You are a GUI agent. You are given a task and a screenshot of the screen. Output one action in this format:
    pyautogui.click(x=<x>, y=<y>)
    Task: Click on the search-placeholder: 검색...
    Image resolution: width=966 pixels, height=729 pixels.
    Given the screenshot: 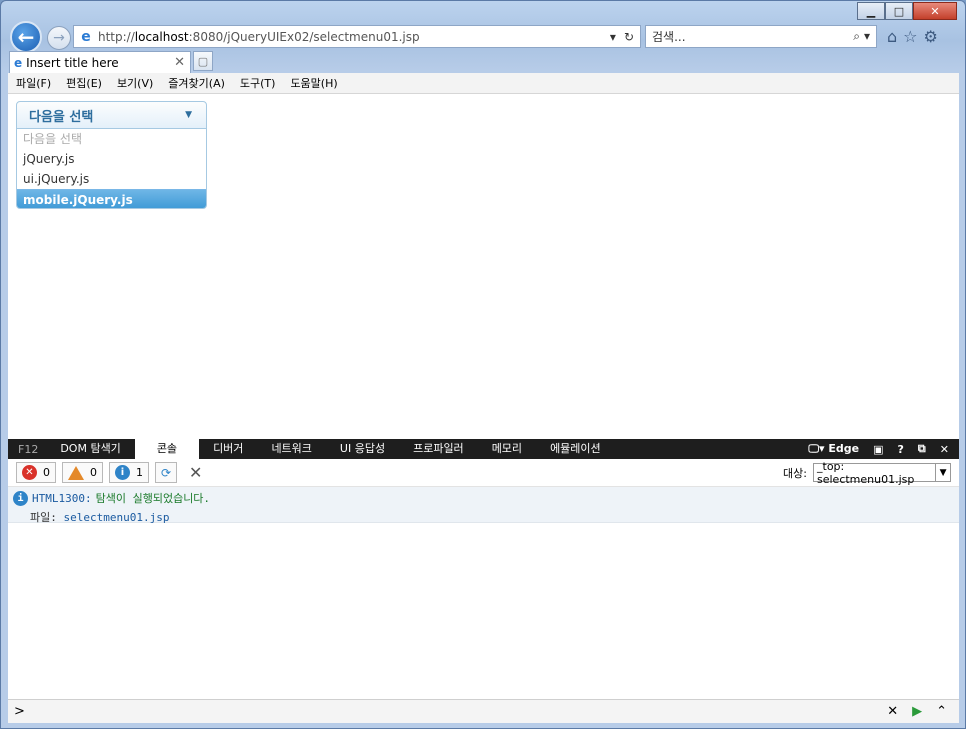 What is the action you would take?
    pyautogui.click(x=669, y=37)
    